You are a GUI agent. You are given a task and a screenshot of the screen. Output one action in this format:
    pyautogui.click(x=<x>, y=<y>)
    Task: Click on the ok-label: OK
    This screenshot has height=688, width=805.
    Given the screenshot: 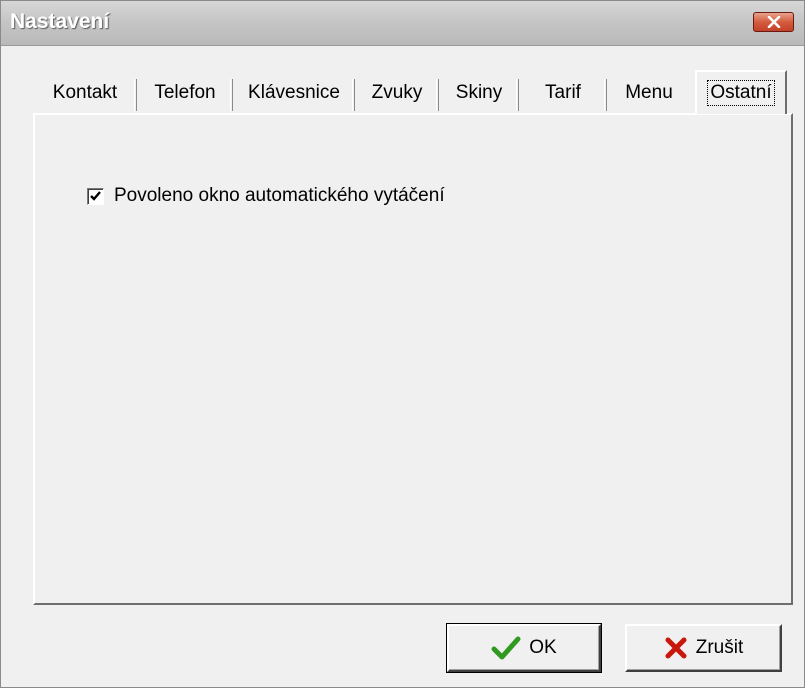 What is the action you would take?
    pyautogui.click(x=543, y=647)
    